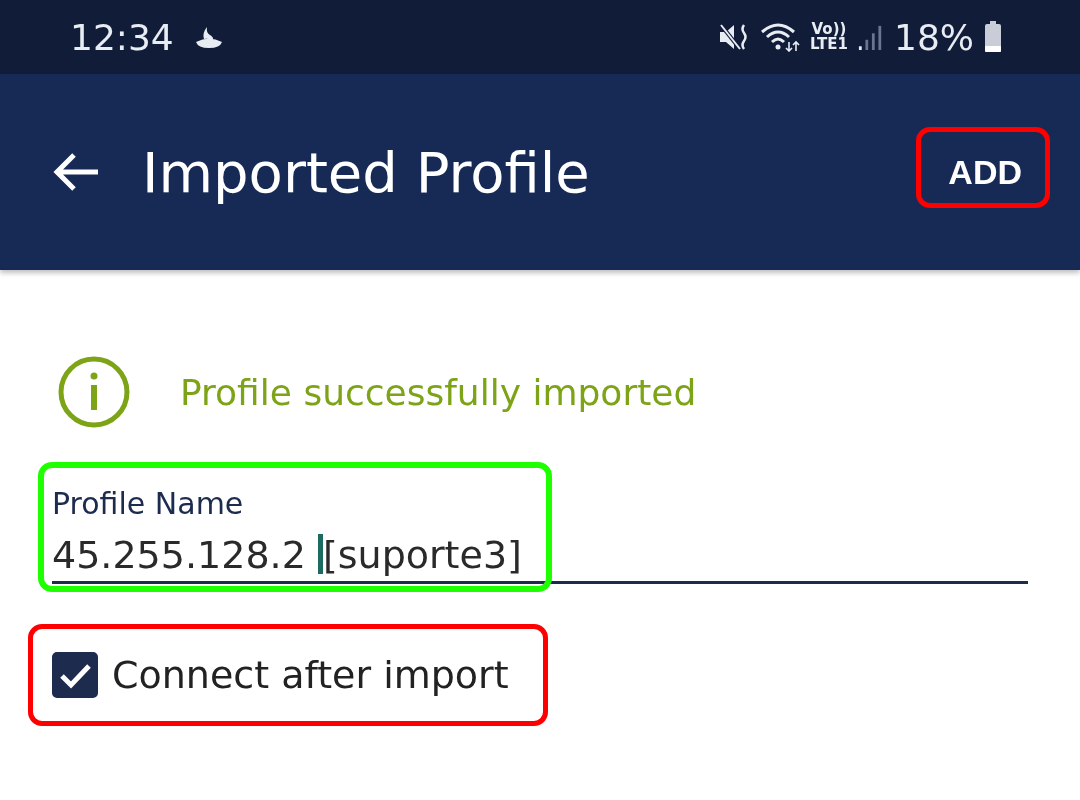 The height and width of the screenshot is (800, 1080). What do you see at coordinates (540, 531) in the screenshot?
I see `profile-name-field: Profile Name 45.255.128.2 [suporte3]` at bounding box center [540, 531].